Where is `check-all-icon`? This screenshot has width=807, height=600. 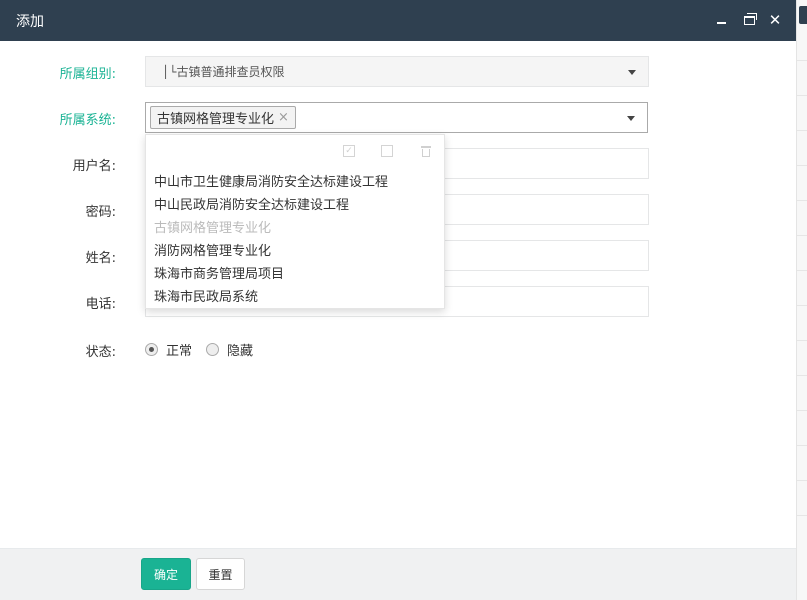
check-all-icon is located at coordinates (349, 151).